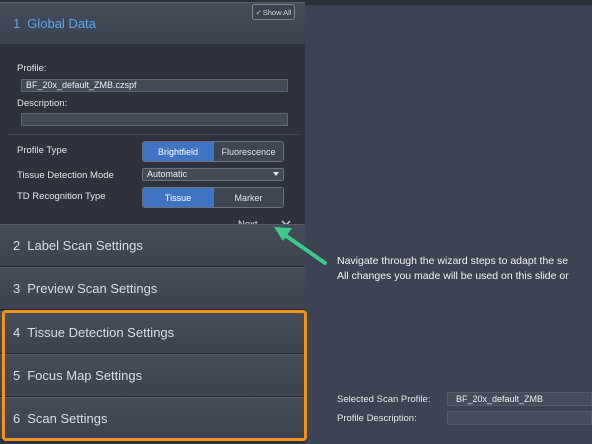 The width and height of the screenshot is (592, 444). What do you see at coordinates (277, 12) in the screenshot?
I see `show-all-label: Show All` at bounding box center [277, 12].